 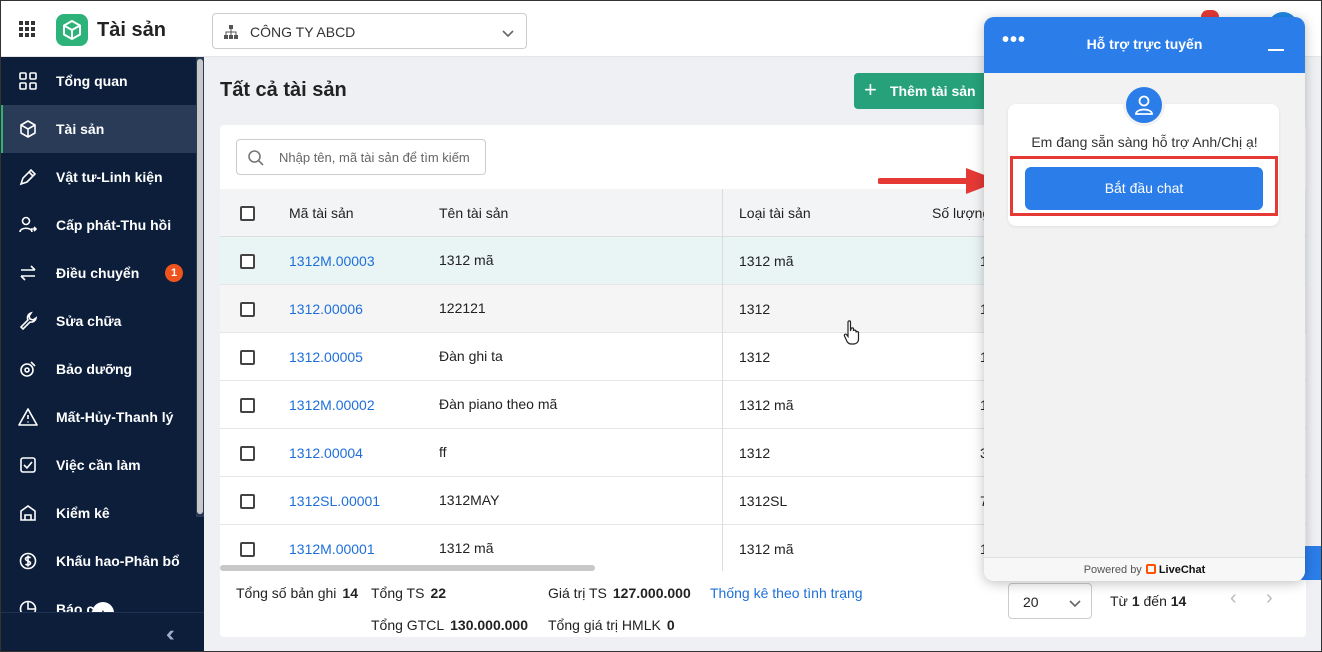 I want to click on asset-value: Giá trị TS 127.000.000, so click(x=619, y=593).